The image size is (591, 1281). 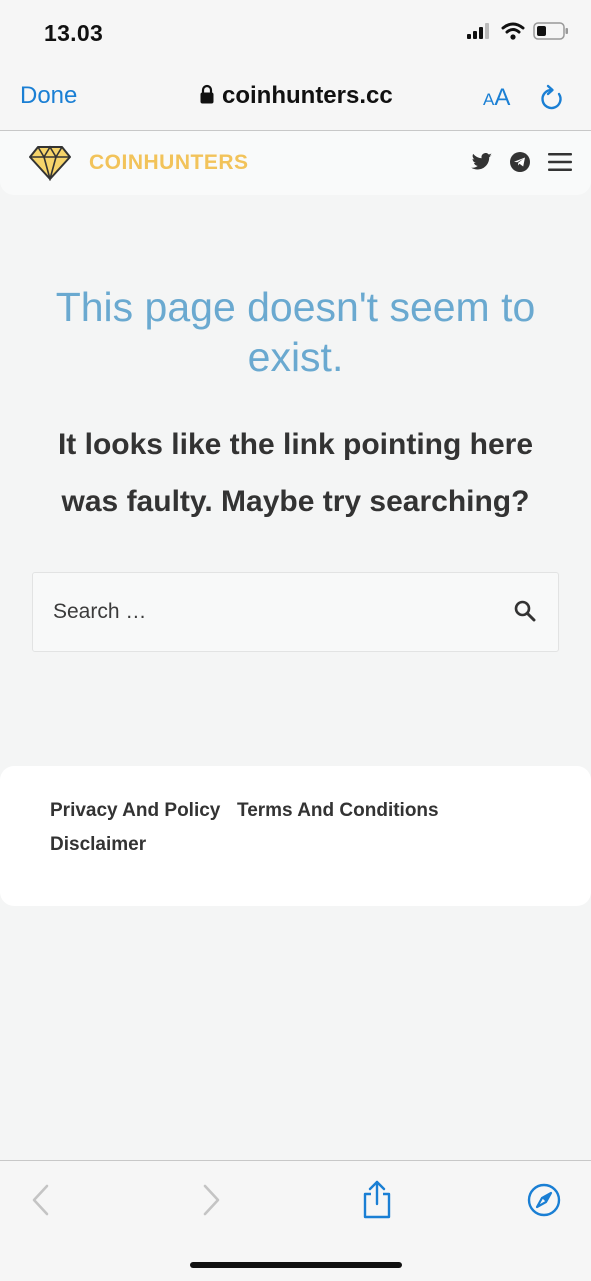 I want to click on page-title: This page doesn't seem to exist., so click(x=295, y=332).